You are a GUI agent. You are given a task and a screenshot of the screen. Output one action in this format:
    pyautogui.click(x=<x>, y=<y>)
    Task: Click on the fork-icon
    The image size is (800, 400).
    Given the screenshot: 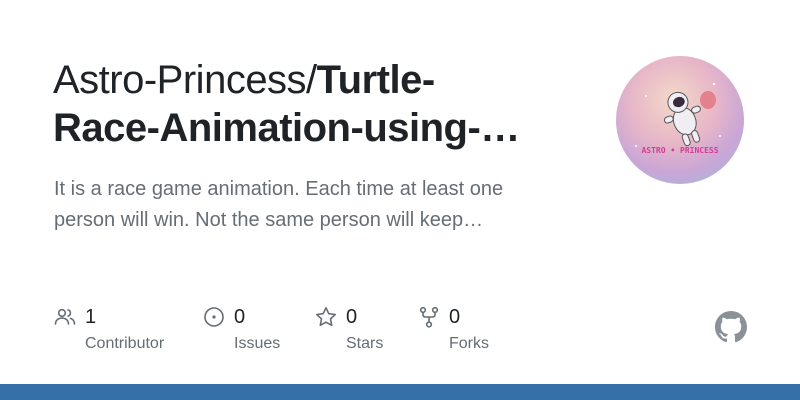 What is the action you would take?
    pyautogui.click(x=429, y=317)
    